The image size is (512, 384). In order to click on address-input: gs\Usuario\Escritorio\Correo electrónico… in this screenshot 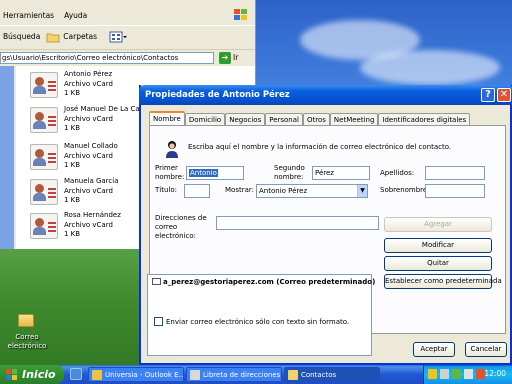, I will do `click(107, 58)`.